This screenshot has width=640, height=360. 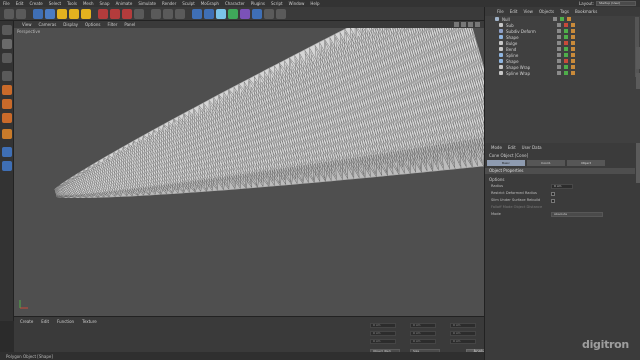 I want to click on menu-mesh: Mesh, so click(x=88, y=3).